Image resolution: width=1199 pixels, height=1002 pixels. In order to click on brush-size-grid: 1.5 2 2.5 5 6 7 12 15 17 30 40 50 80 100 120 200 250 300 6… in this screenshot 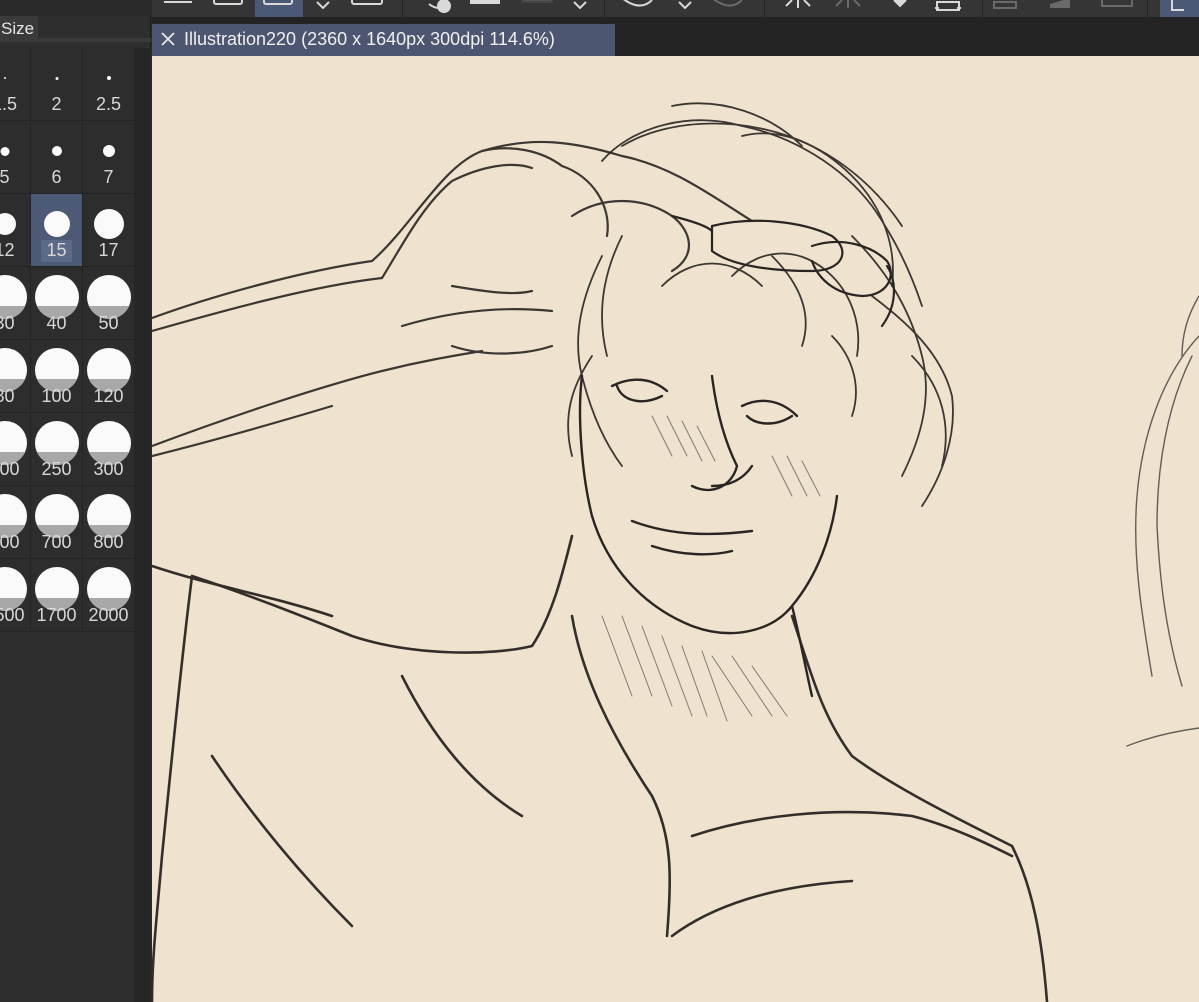, I will do `click(67, 340)`.